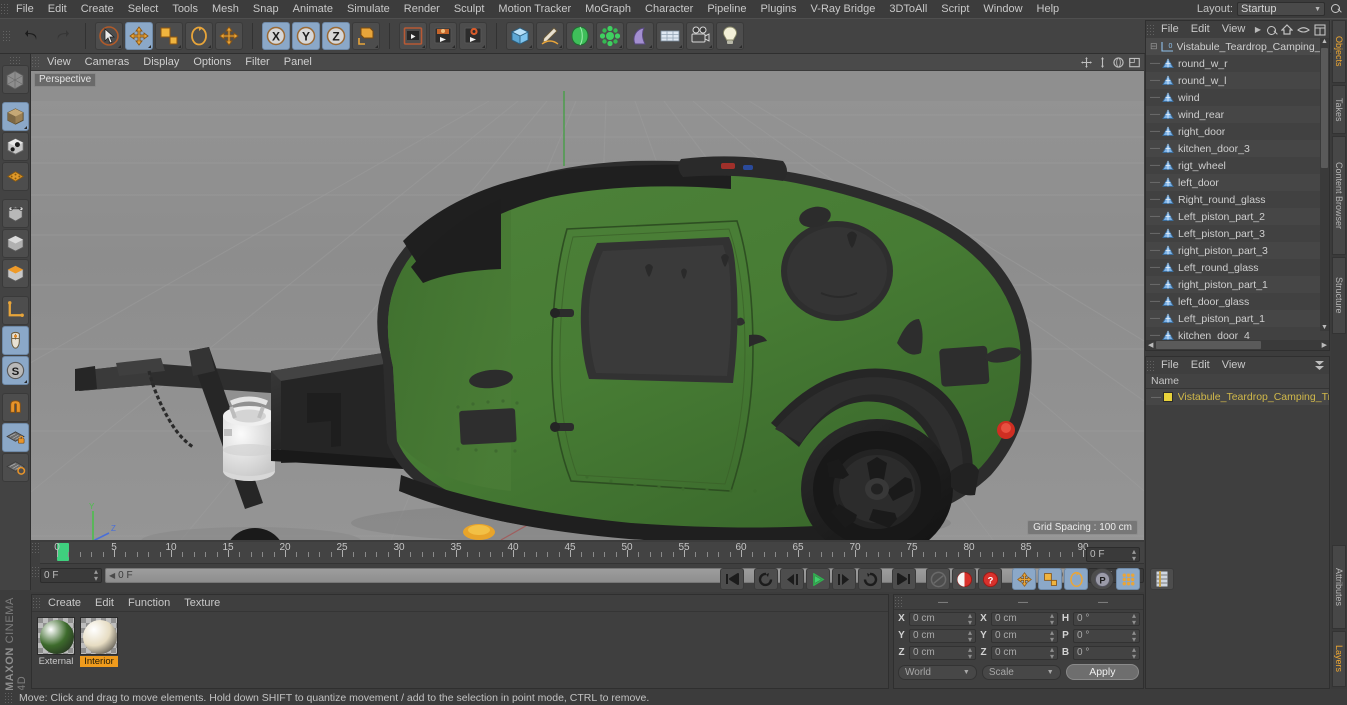 The width and height of the screenshot is (1347, 705). What do you see at coordinates (225, 9) in the screenshot?
I see `menu-item-mesh: Mesh` at bounding box center [225, 9].